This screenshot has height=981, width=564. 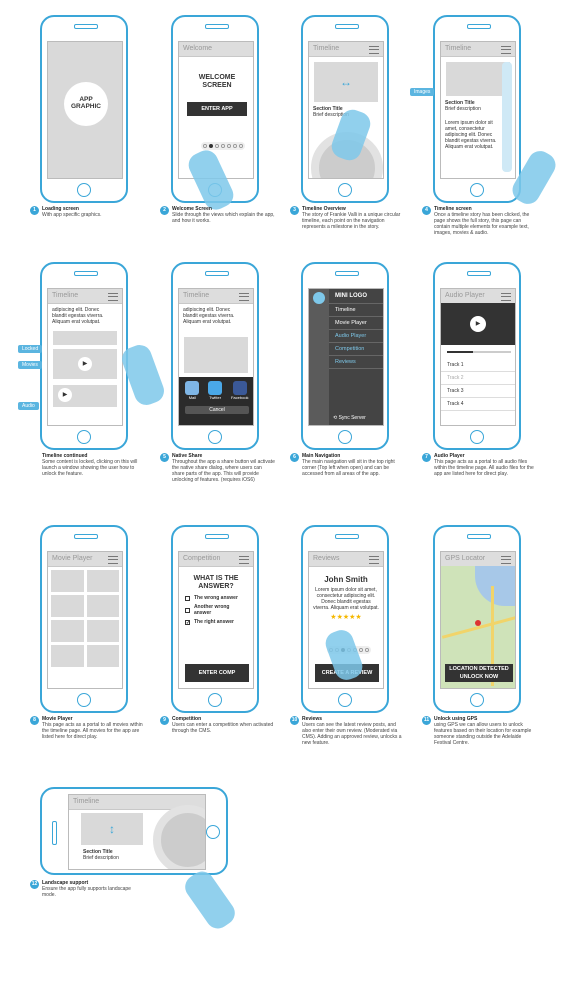 I want to click on bar-title: Reviews, so click(x=326, y=558).